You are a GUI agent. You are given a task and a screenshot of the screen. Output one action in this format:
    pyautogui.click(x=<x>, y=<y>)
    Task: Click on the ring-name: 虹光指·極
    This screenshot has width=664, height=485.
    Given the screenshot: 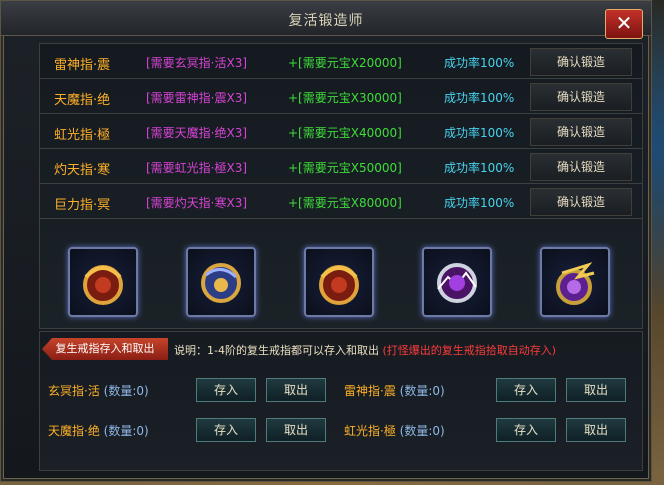 What is the action you would take?
    pyautogui.click(x=82, y=135)
    